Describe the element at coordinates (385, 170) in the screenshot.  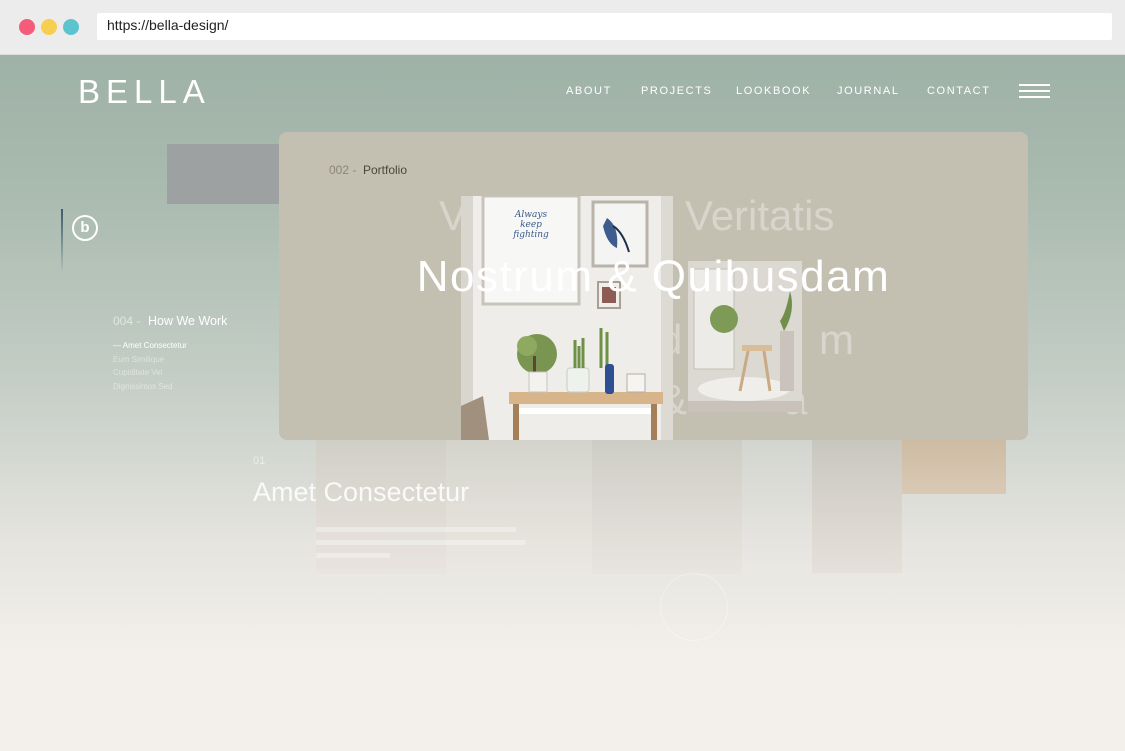
I see `portfolio-label: Portfolio` at that location.